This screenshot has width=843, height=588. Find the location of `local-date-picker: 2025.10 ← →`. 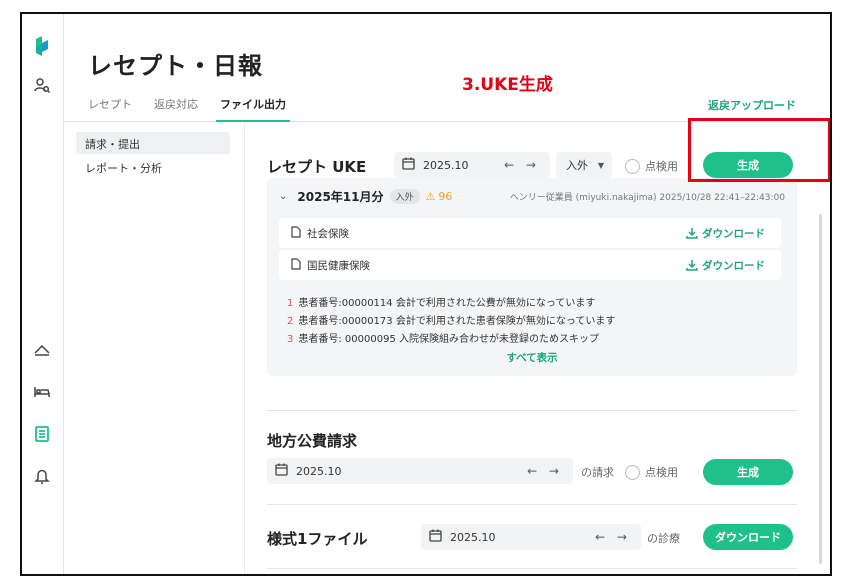

local-date-picker: 2025.10 ← → is located at coordinates (420, 471).